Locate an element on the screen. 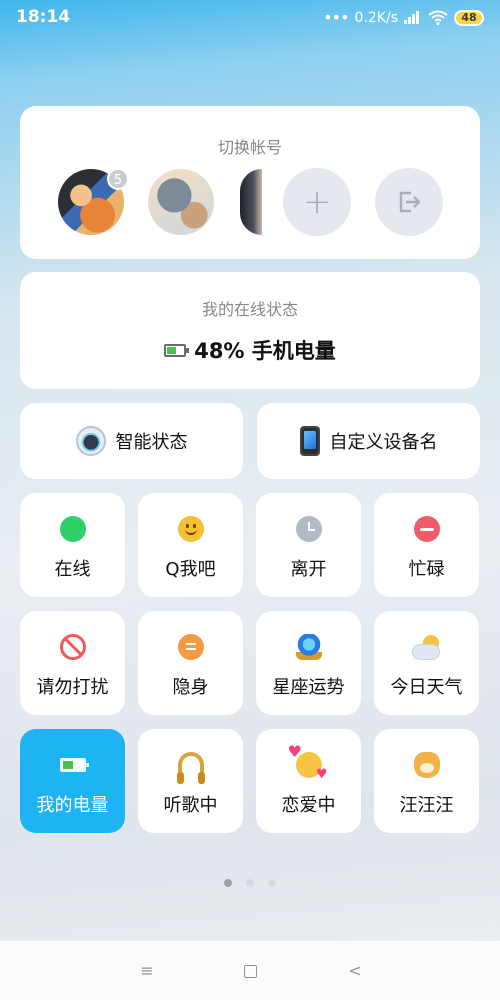  status-bar: 18:14 ••• 0.2K/s 48 is located at coordinates (250, 18).